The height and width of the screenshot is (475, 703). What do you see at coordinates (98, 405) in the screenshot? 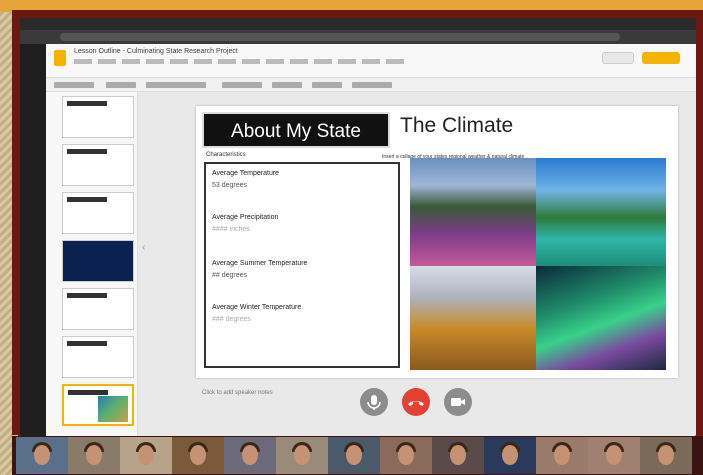
I see `slide-thumbnail-selected` at bounding box center [98, 405].